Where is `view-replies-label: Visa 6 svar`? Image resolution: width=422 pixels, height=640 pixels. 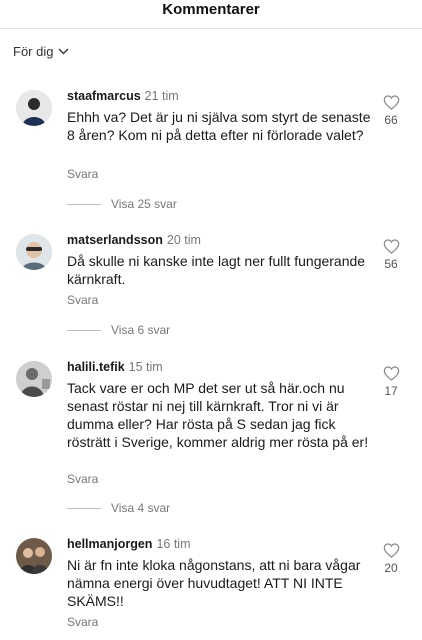
view-replies-label: Visa 6 svar is located at coordinates (141, 330).